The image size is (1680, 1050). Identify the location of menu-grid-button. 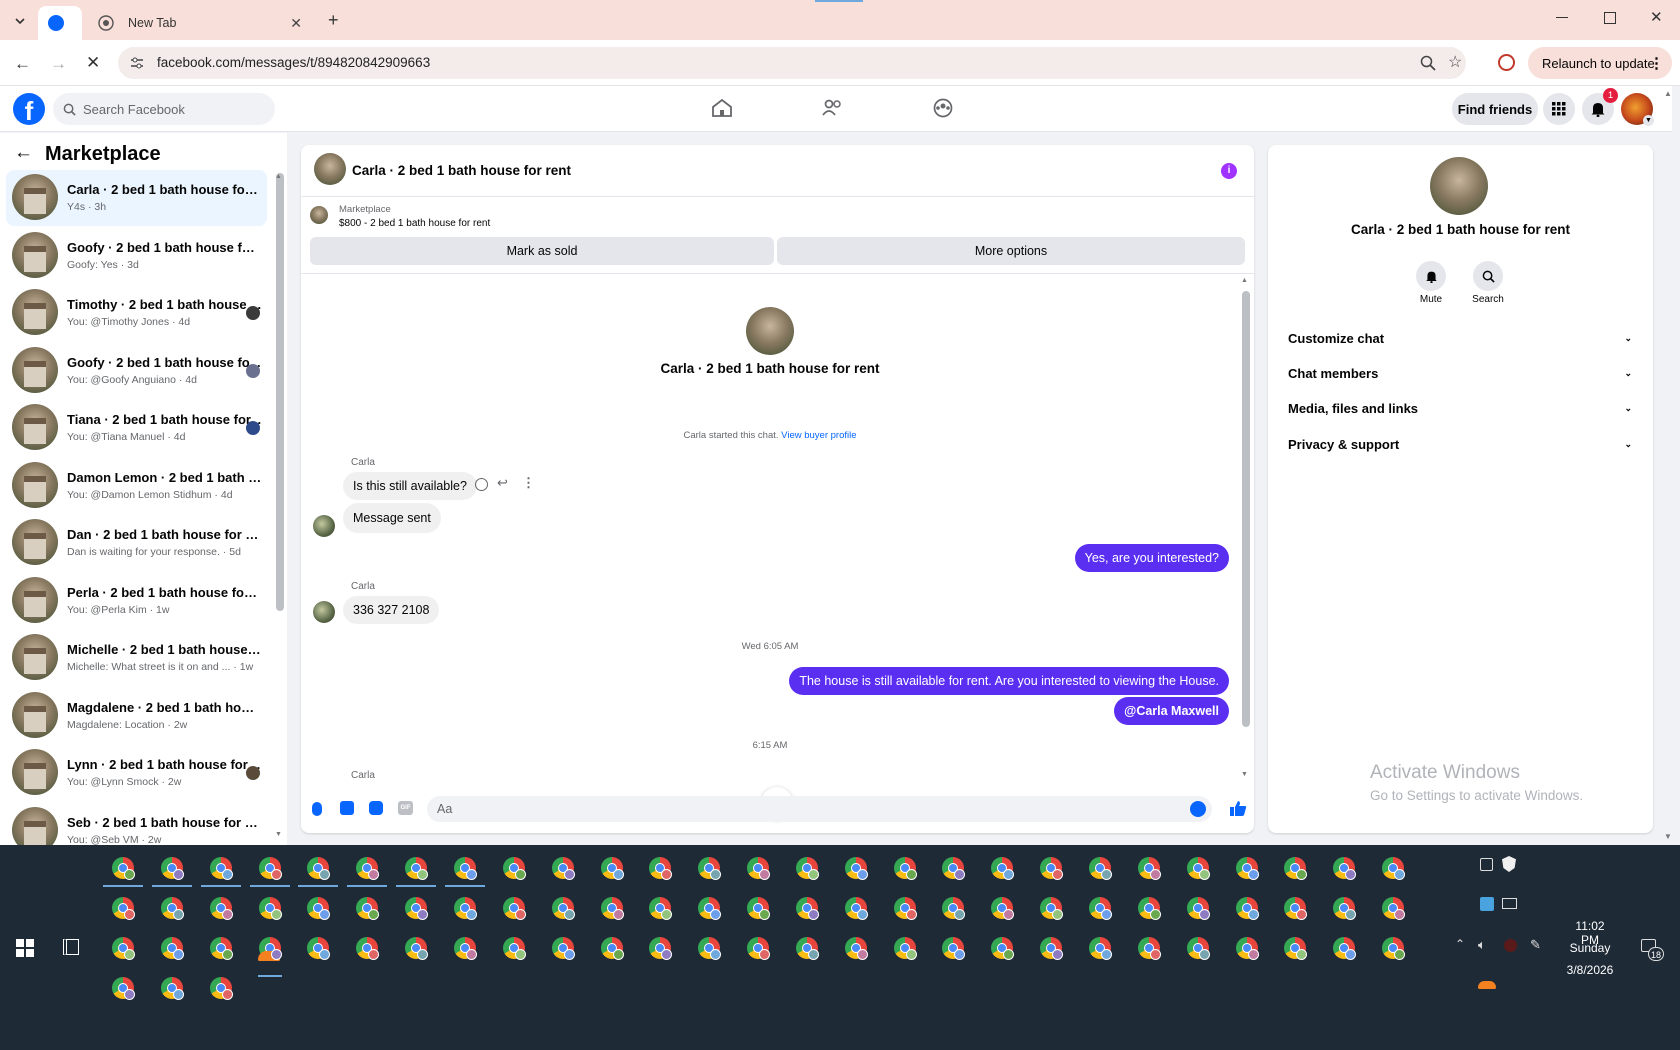
(1559, 109).